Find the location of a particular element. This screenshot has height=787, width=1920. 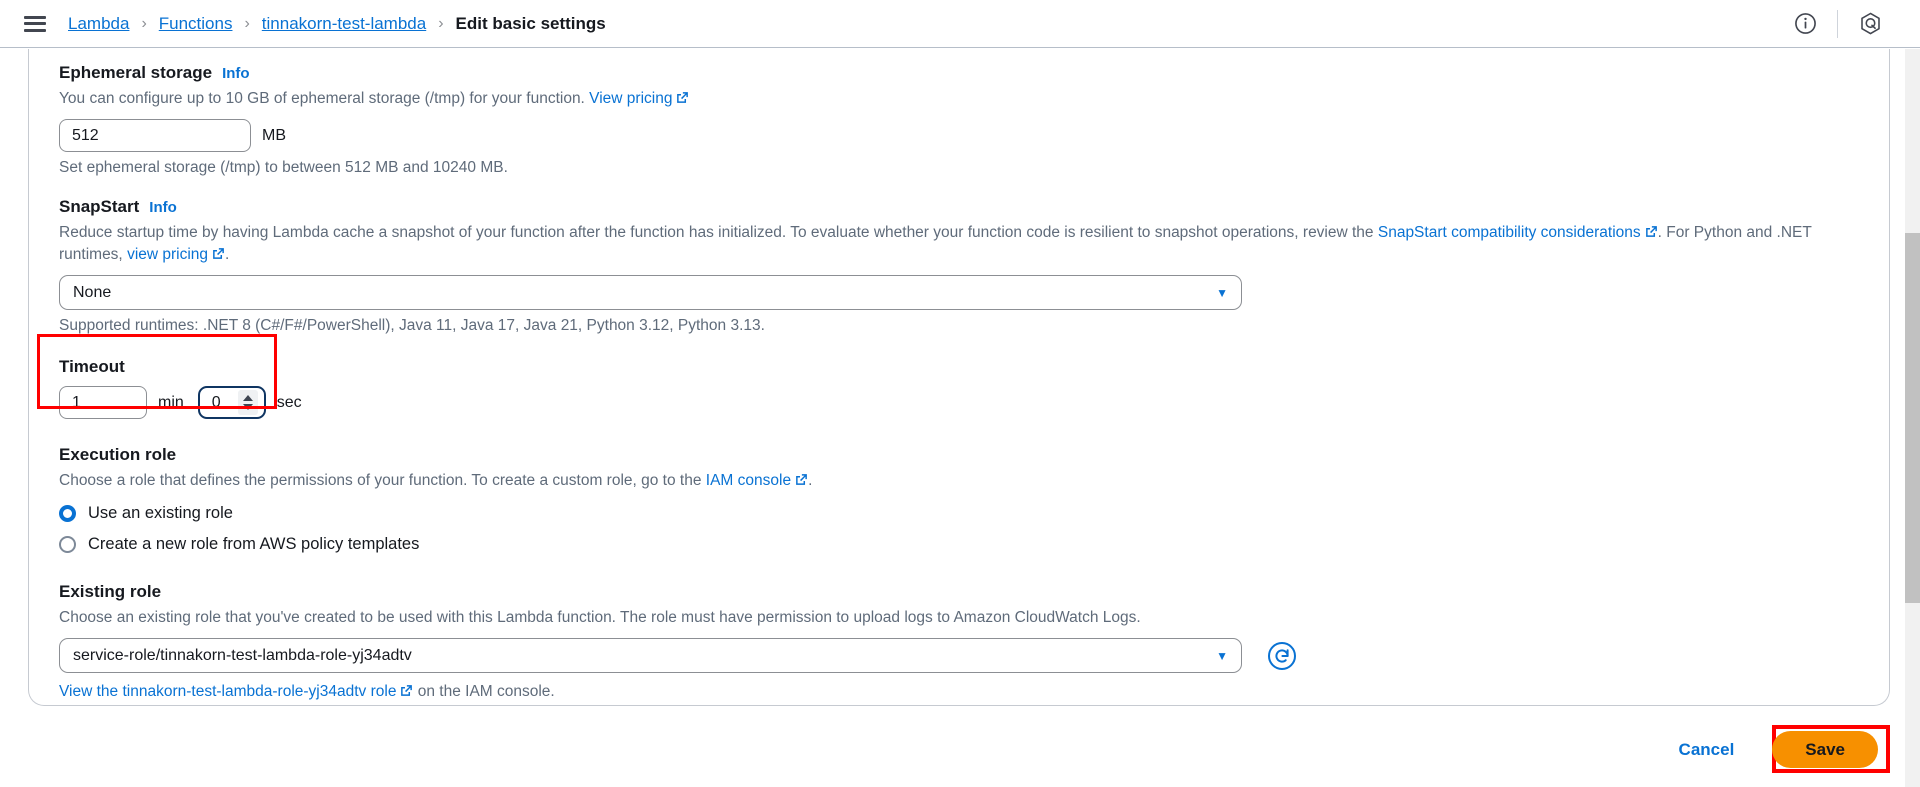

chevron-up-icon is located at coordinates (247, 398).